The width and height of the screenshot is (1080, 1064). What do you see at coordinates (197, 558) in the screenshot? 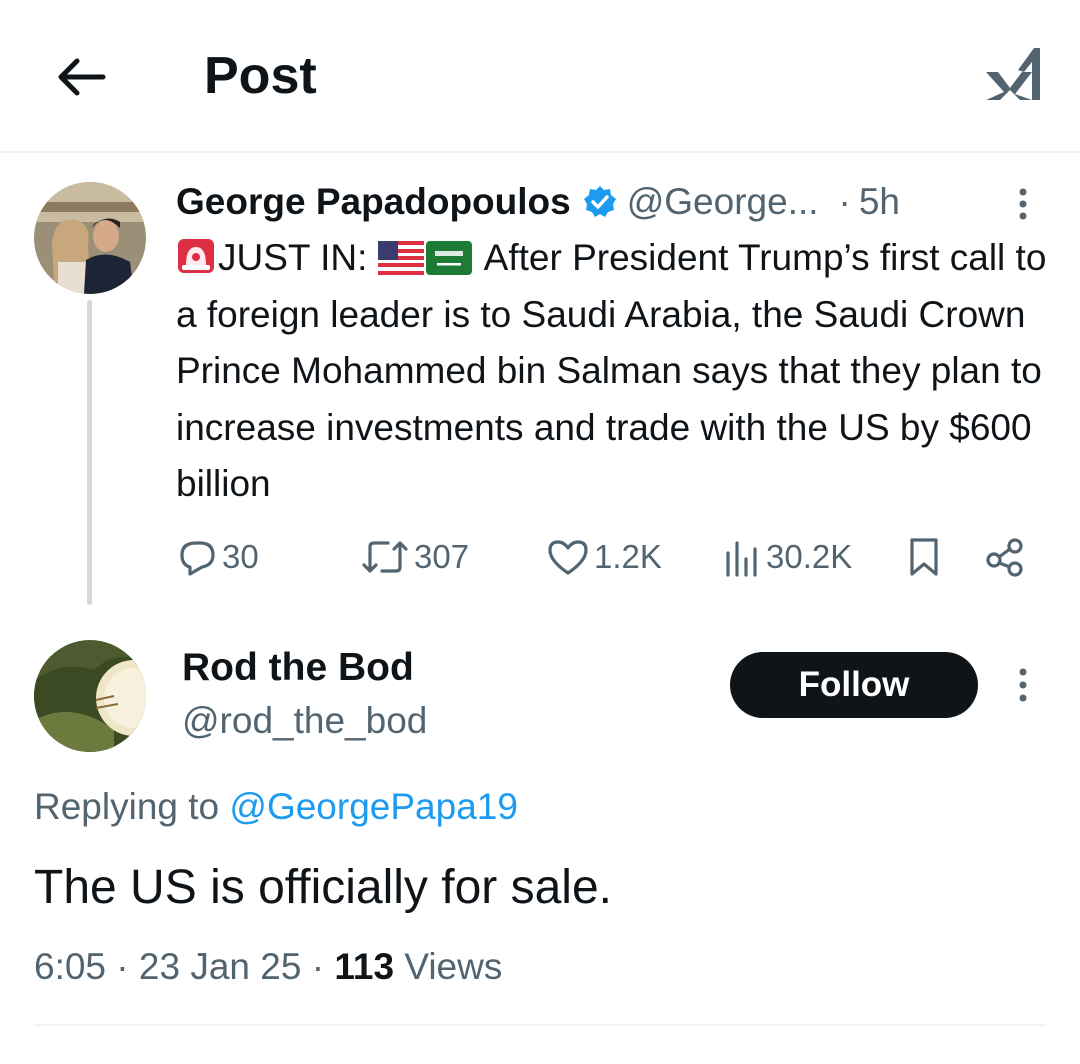
I see `reply-icon` at bounding box center [197, 558].